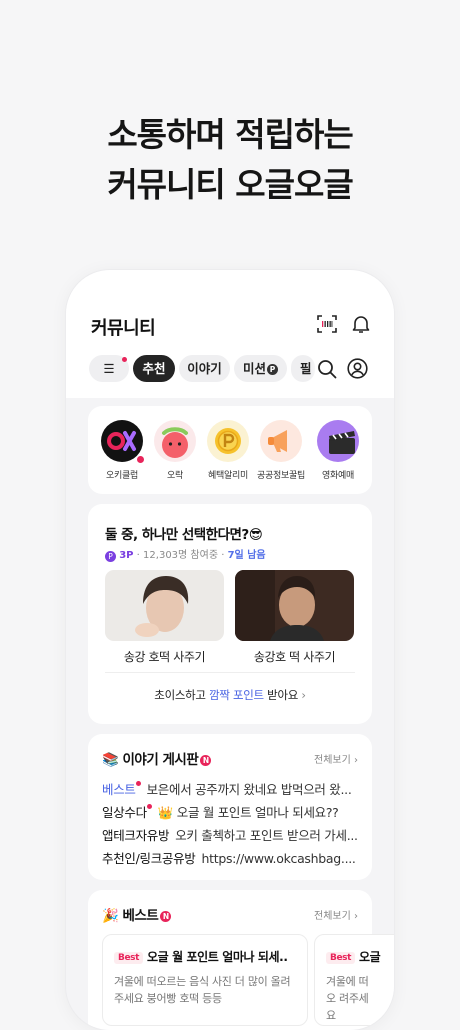 The height and width of the screenshot is (1030, 460). I want to click on poll-meta: P 3P · 12,303명 참여중 · 7일 남음, so click(185, 554).